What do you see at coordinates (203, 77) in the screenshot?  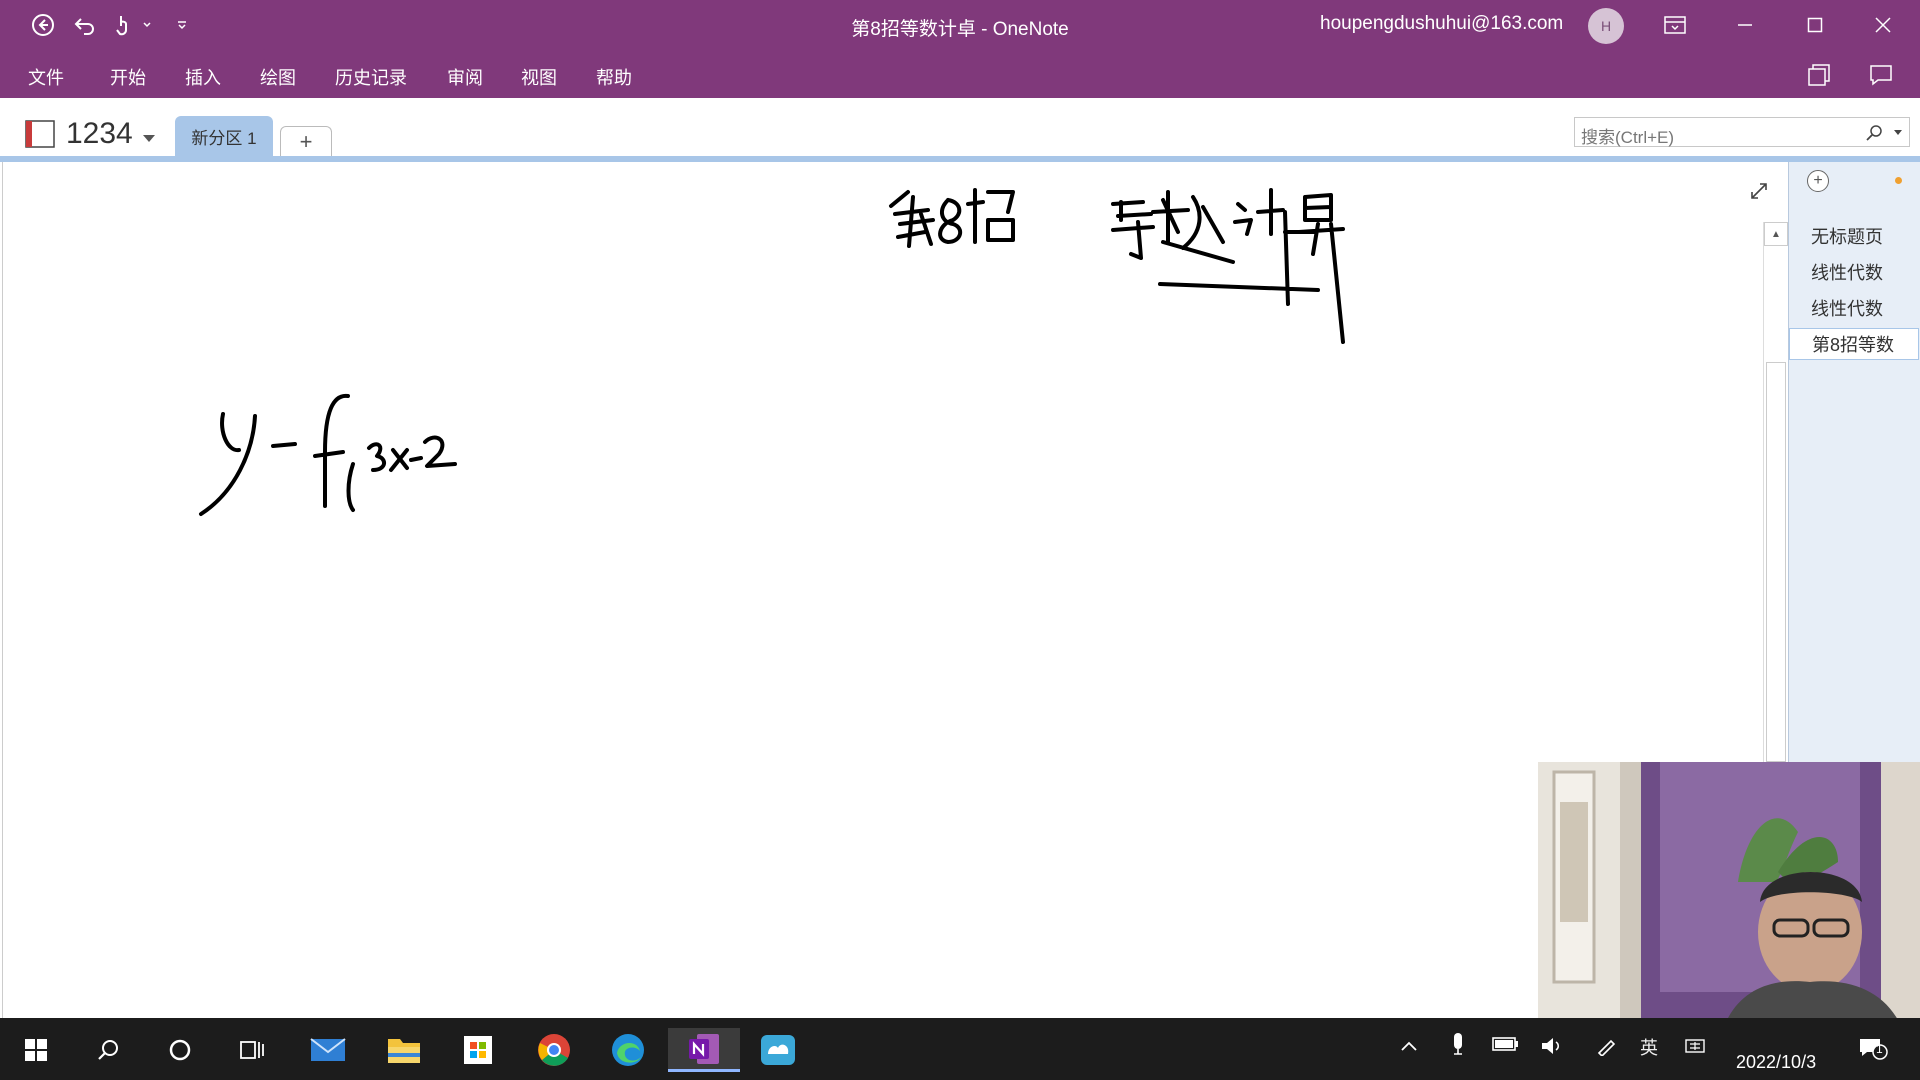 I see `menu-insert: 插入` at bounding box center [203, 77].